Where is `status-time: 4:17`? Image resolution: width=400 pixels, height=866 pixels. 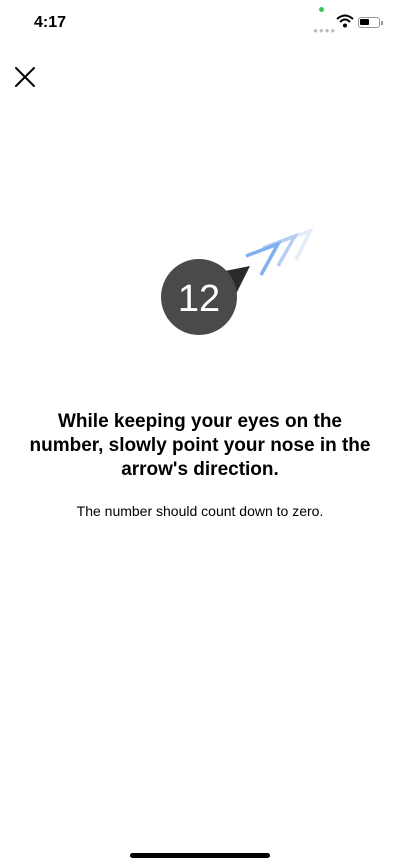
status-time: 4:17 is located at coordinates (50, 22).